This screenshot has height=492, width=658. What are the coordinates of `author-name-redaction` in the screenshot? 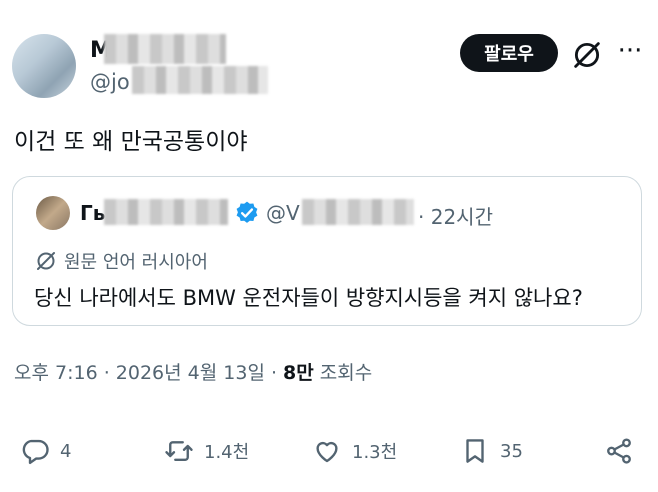 It's located at (165, 49).